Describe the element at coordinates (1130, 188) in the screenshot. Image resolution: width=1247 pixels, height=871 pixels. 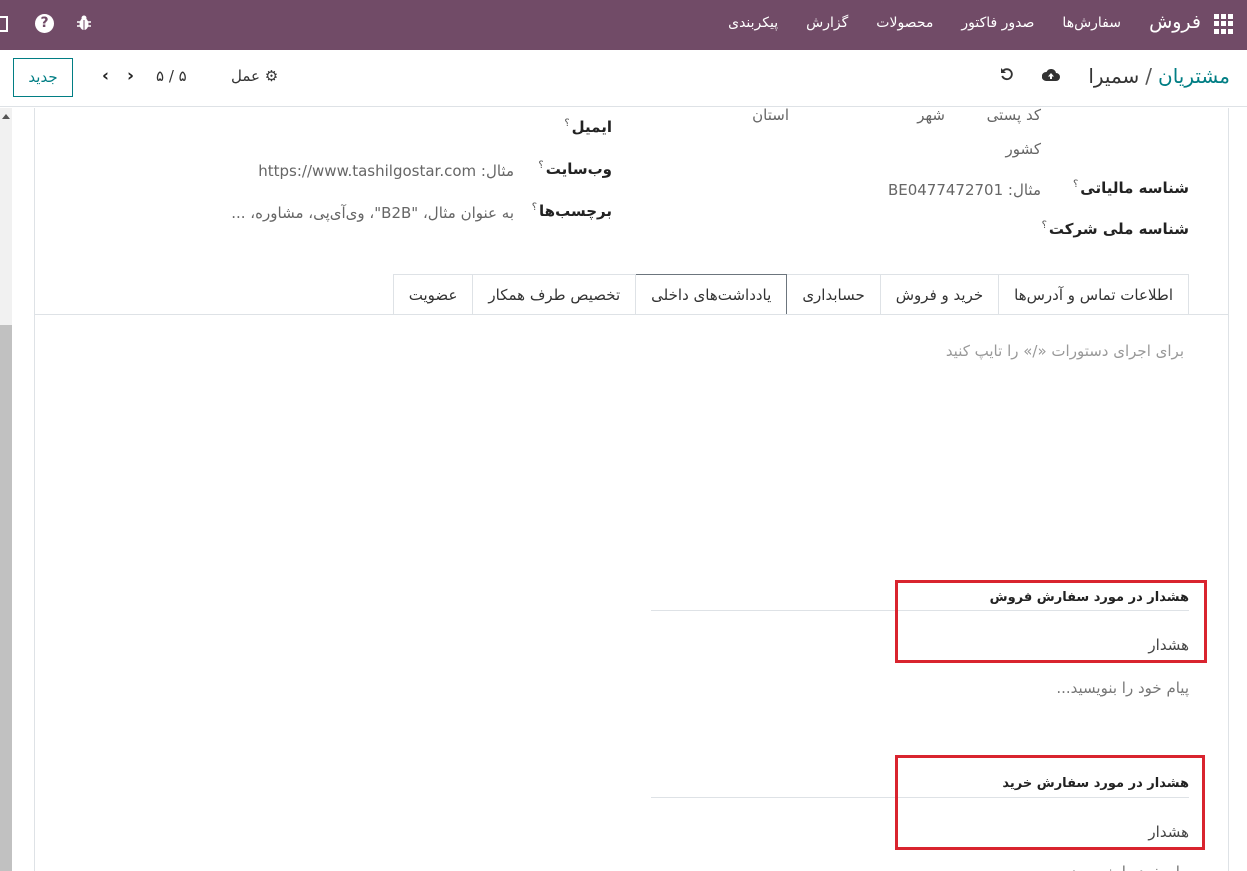
I see `vat-label: شناسه مالیاتی؟` at that location.